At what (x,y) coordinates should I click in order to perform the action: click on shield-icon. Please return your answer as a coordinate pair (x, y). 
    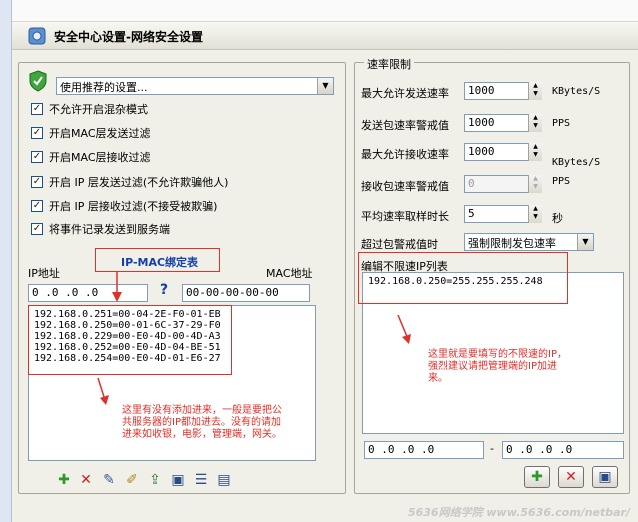
    Looking at the image, I should click on (38, 81).